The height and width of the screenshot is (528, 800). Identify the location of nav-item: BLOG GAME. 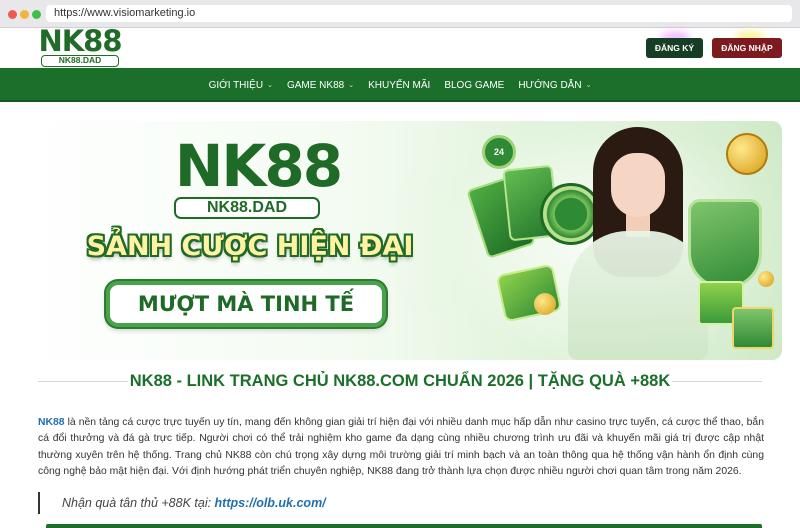
(474, 85).